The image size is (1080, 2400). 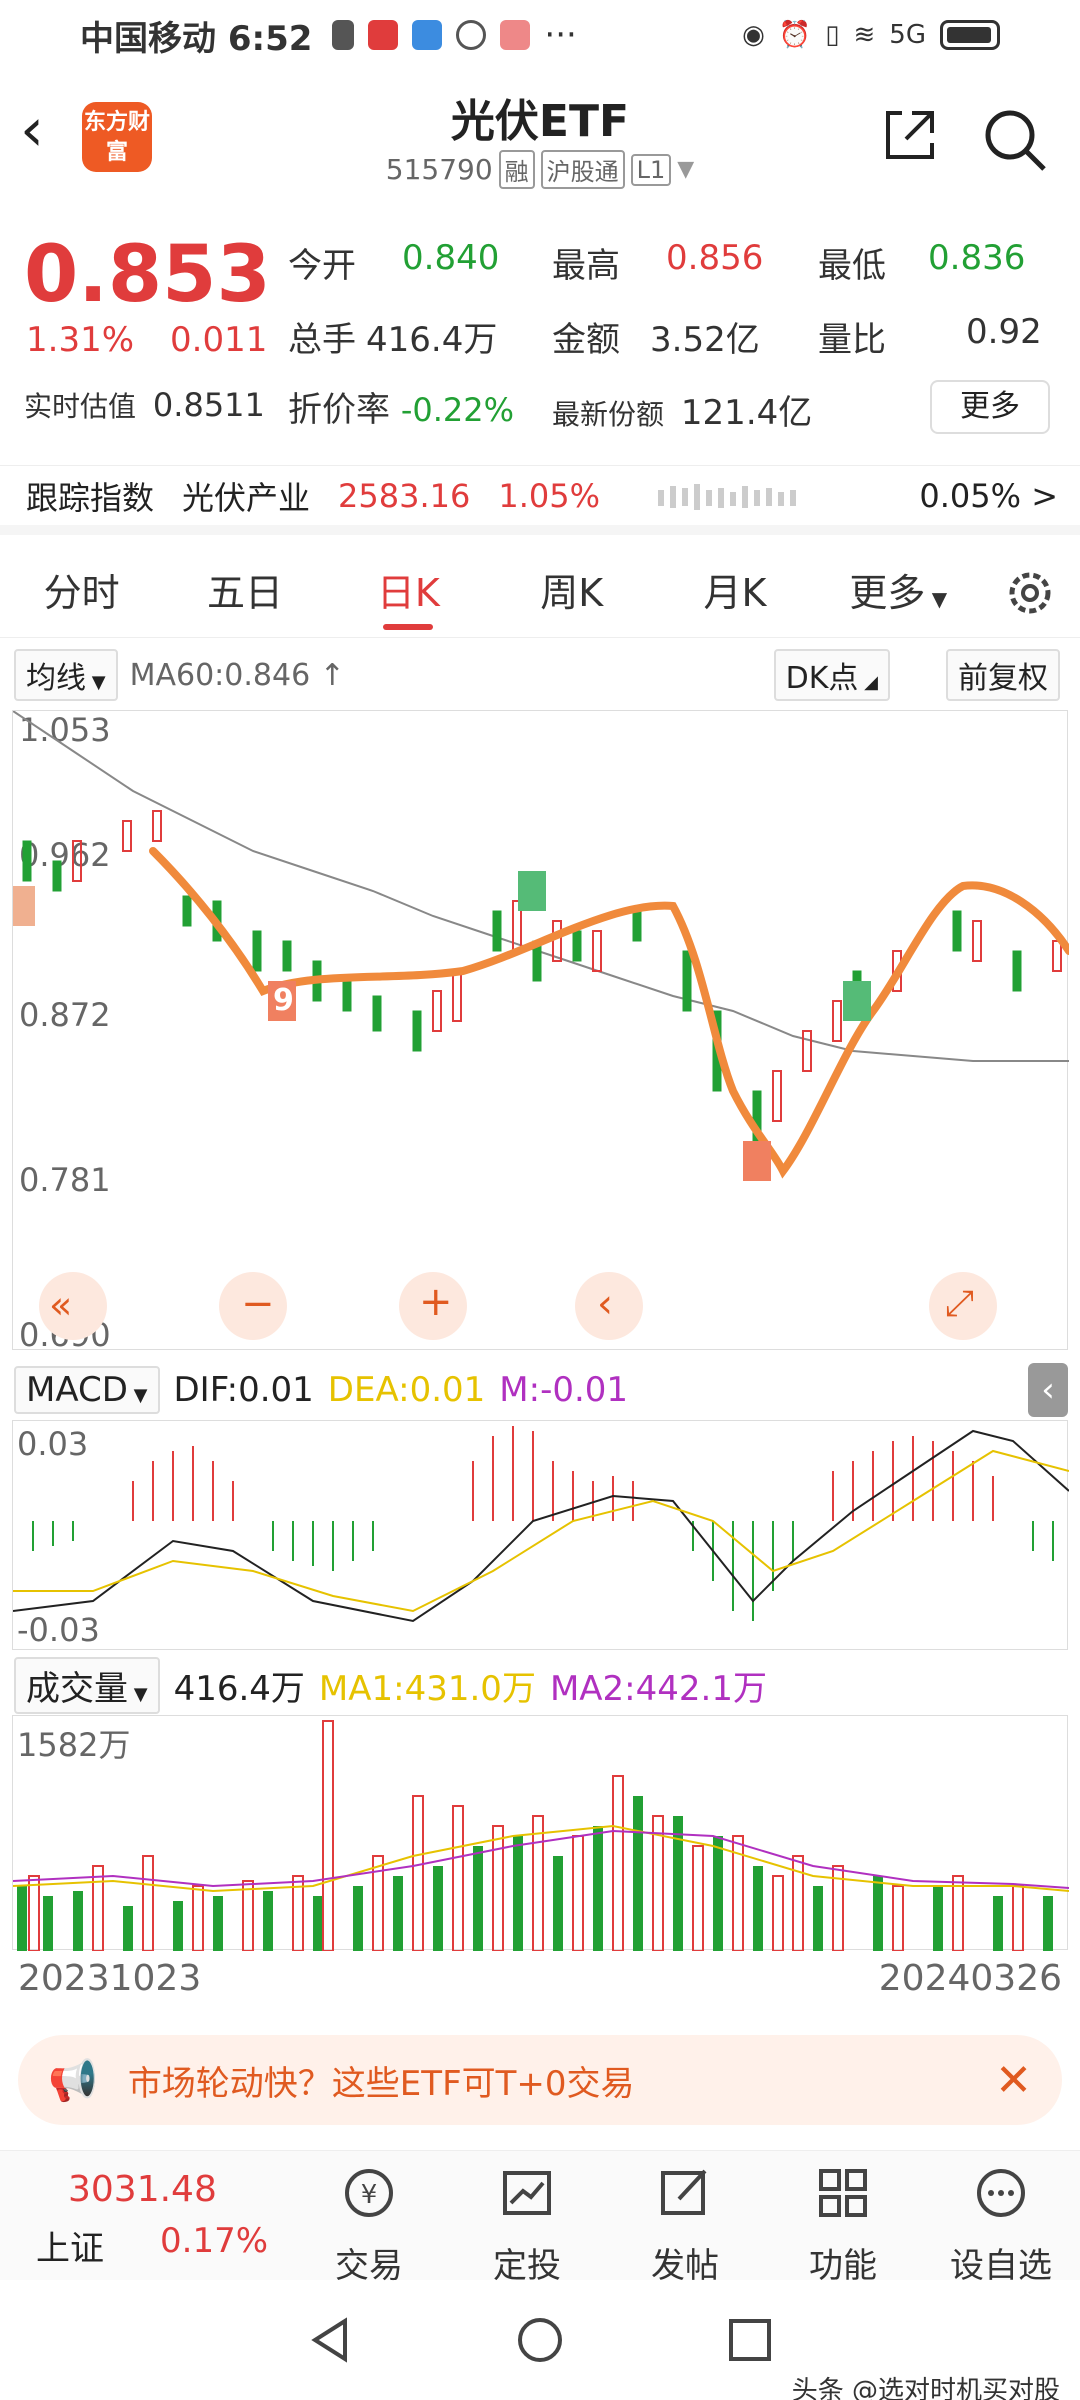 I want to click on chart-controls, so click(x=518, y=1306).